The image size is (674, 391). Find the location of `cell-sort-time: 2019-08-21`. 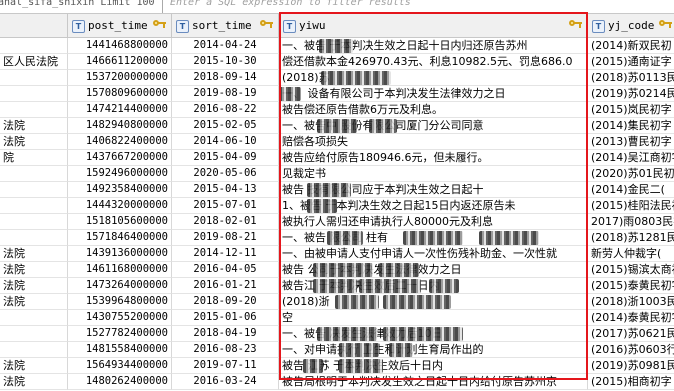

cell-sort-time: 2019-08-21 is located at coordinates (225, 238).